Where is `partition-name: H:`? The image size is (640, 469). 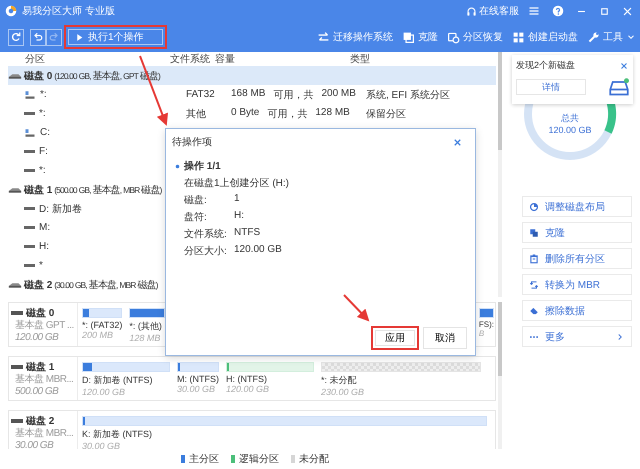
partition-name: H: is located at coordinates (44, 246).